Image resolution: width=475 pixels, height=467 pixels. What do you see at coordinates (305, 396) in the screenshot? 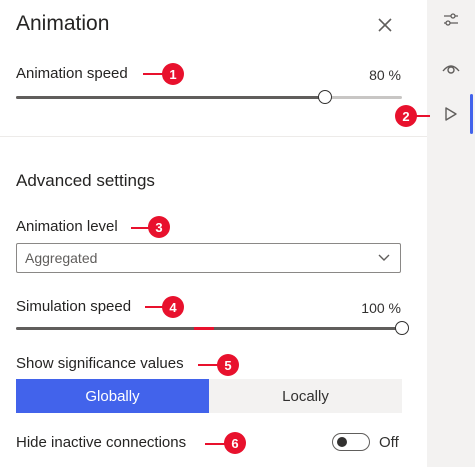
I see `locally-option: Locally` at bounding box center [305, 396].